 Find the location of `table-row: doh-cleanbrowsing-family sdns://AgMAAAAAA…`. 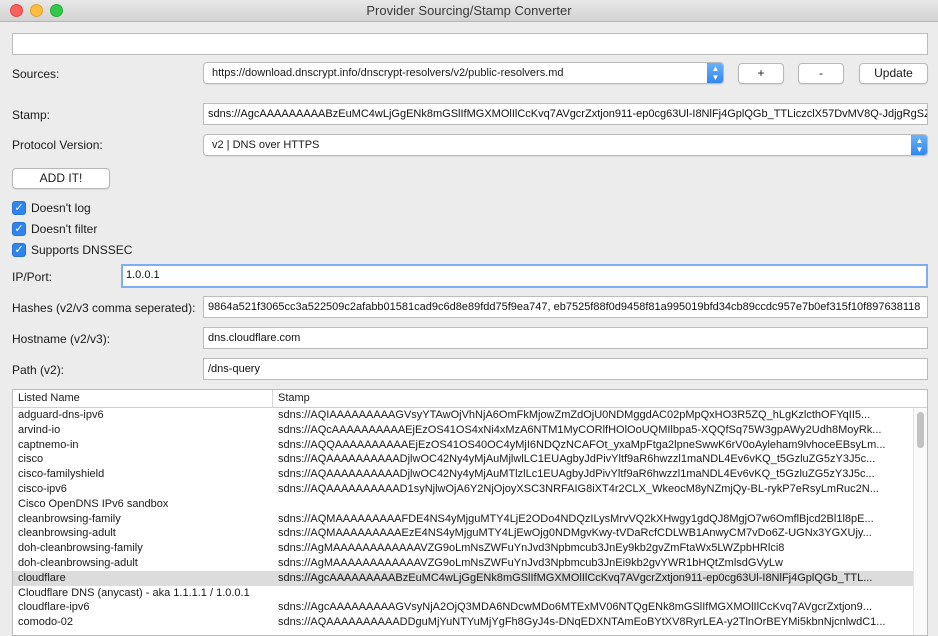

table-row: doh-cleanbrowsing-family sdns://AgMAAAAAA… is located at coordinates (463, 548).